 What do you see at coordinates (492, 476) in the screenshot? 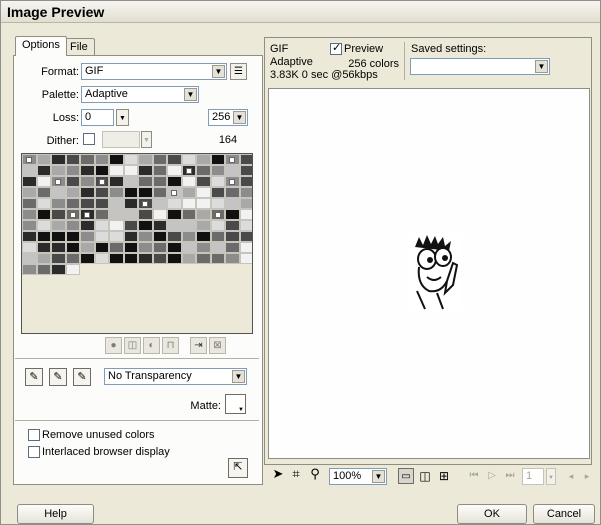
I see `play-icon: ▷` at bounding box center [492, 476].